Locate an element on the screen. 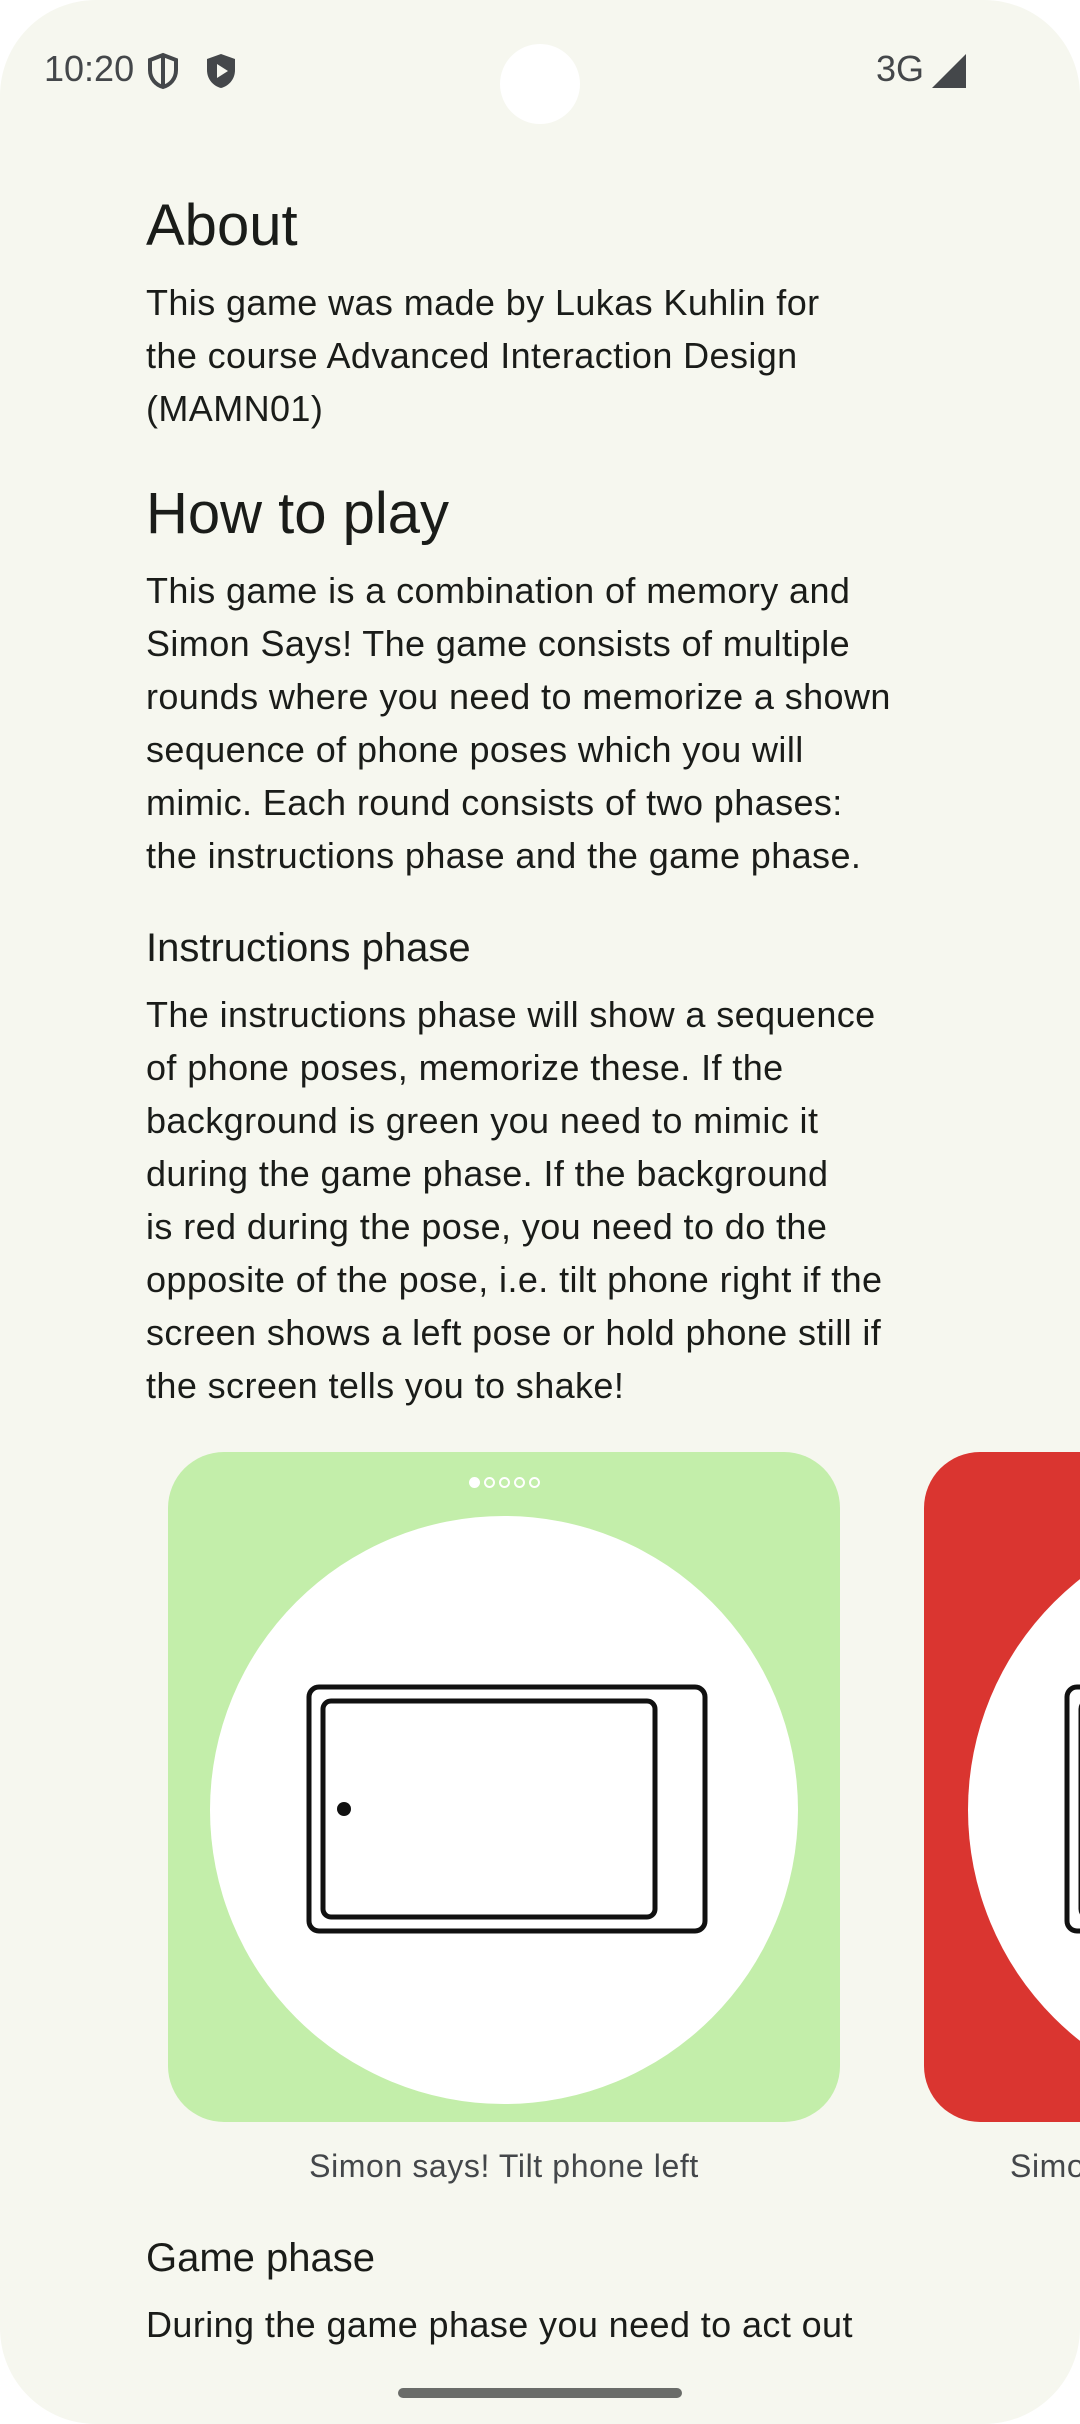  game-phase-title: Game phase is located at coordinates (261, 2258).